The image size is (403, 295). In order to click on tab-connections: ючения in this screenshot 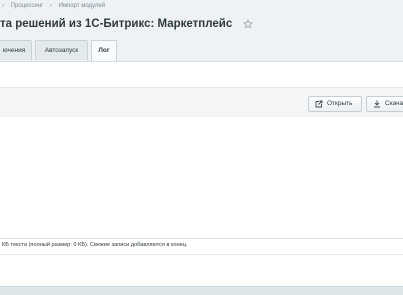, I will do `click(16, 50)`.